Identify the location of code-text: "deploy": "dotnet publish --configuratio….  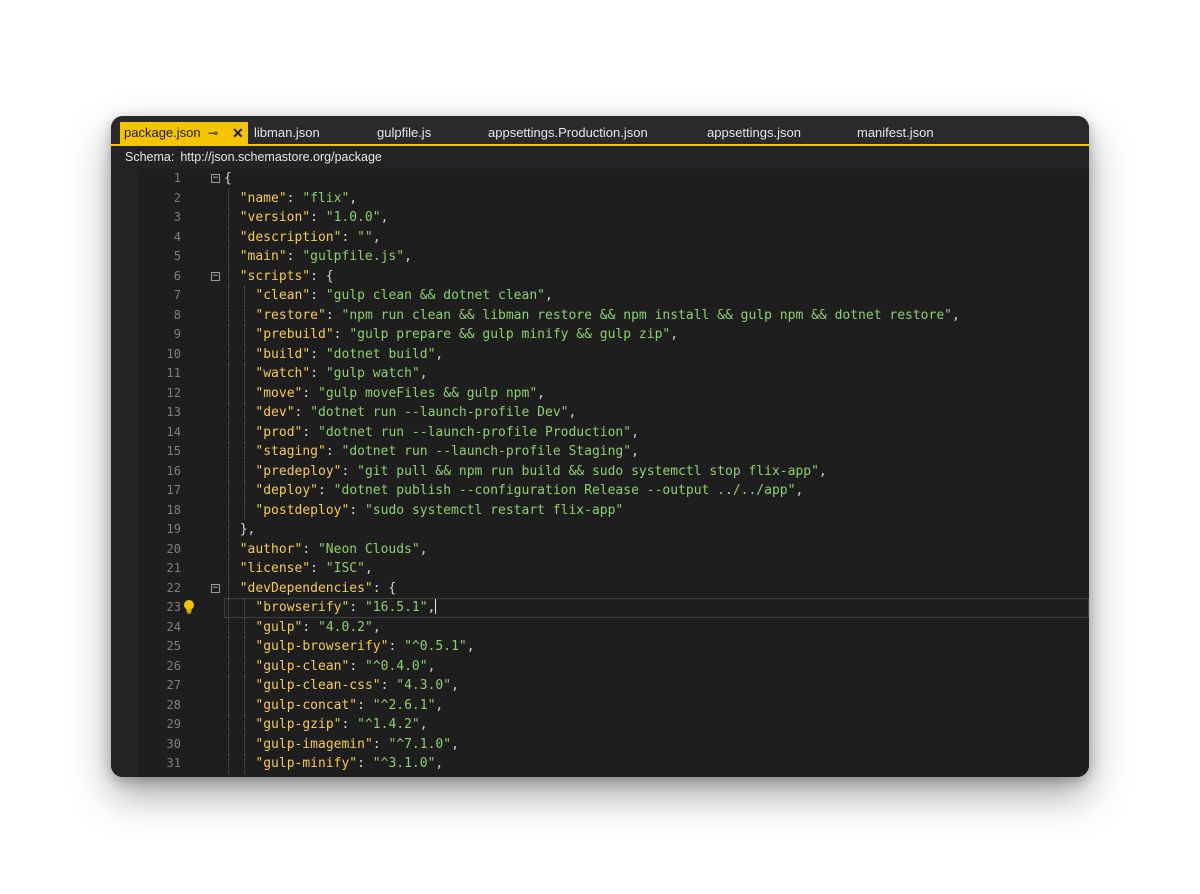
(529, 490).